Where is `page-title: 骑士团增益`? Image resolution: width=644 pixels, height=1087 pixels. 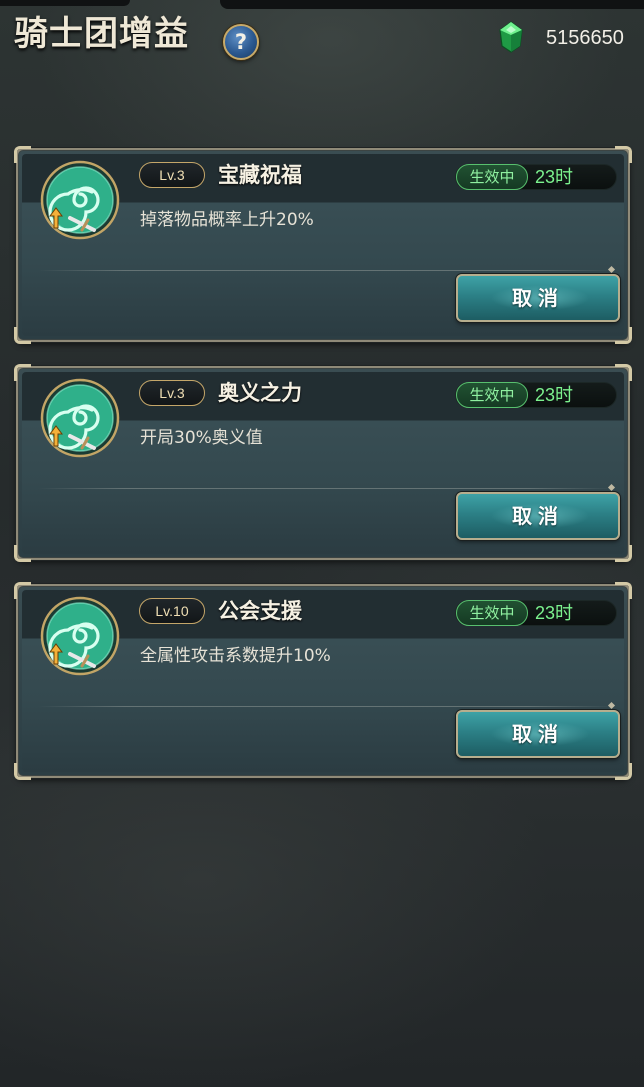 page-title: 骑士团增益 is located at coordinates (101, 34).